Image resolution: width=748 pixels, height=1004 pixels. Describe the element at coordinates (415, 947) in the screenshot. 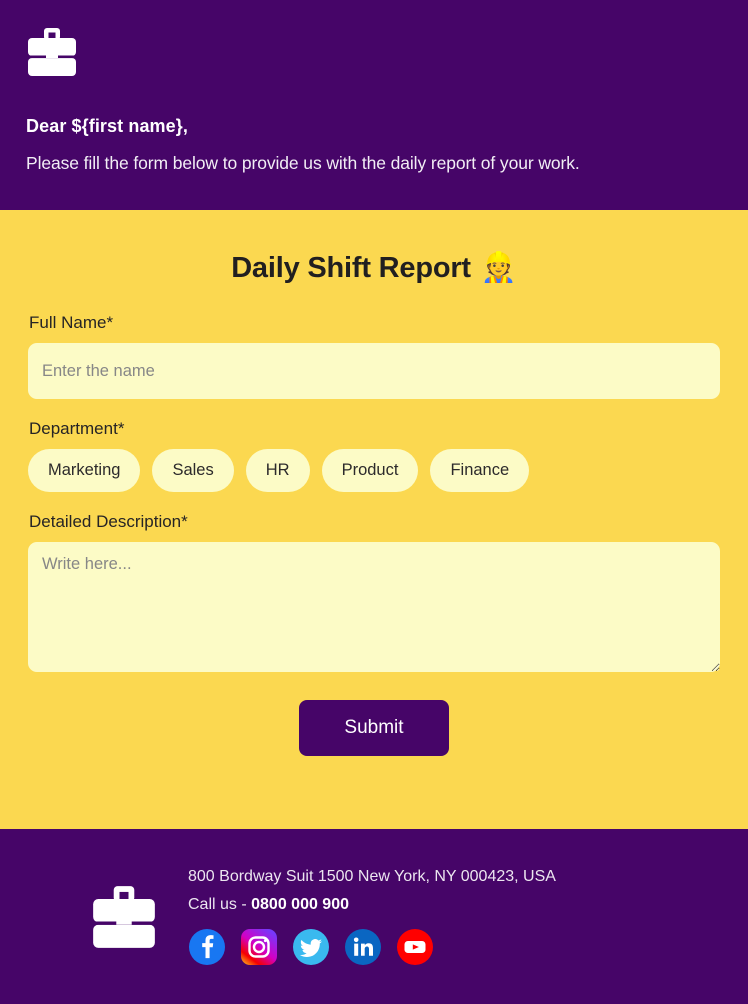

I see `youtube-icon` at that location.